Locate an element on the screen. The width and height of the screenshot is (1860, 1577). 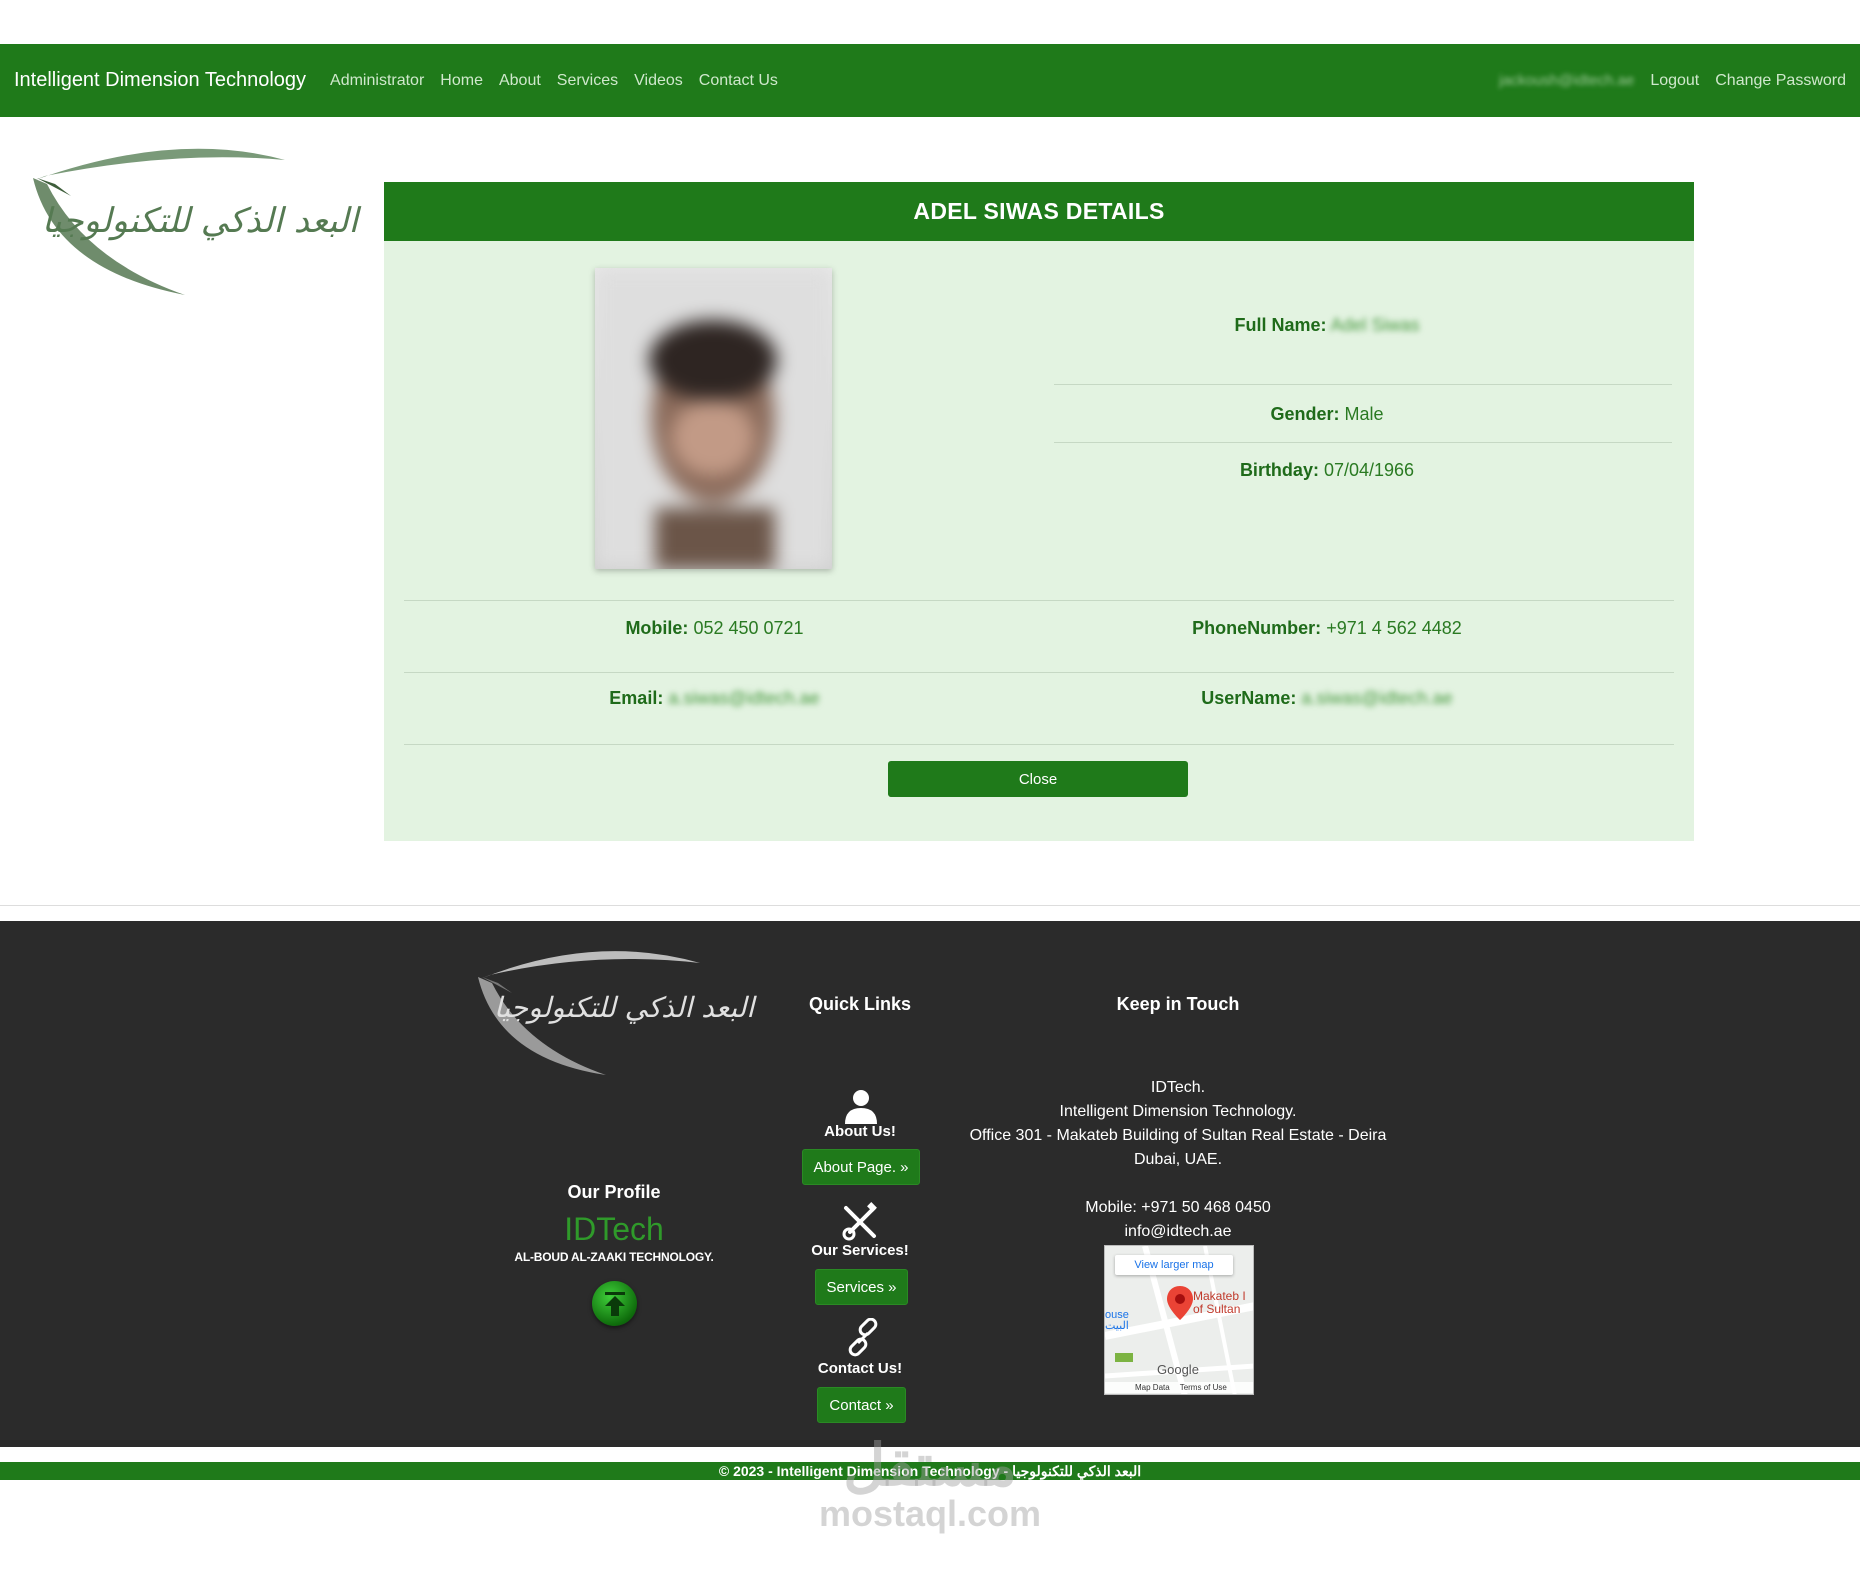
link-icon is located at coordinates (863, 1337).